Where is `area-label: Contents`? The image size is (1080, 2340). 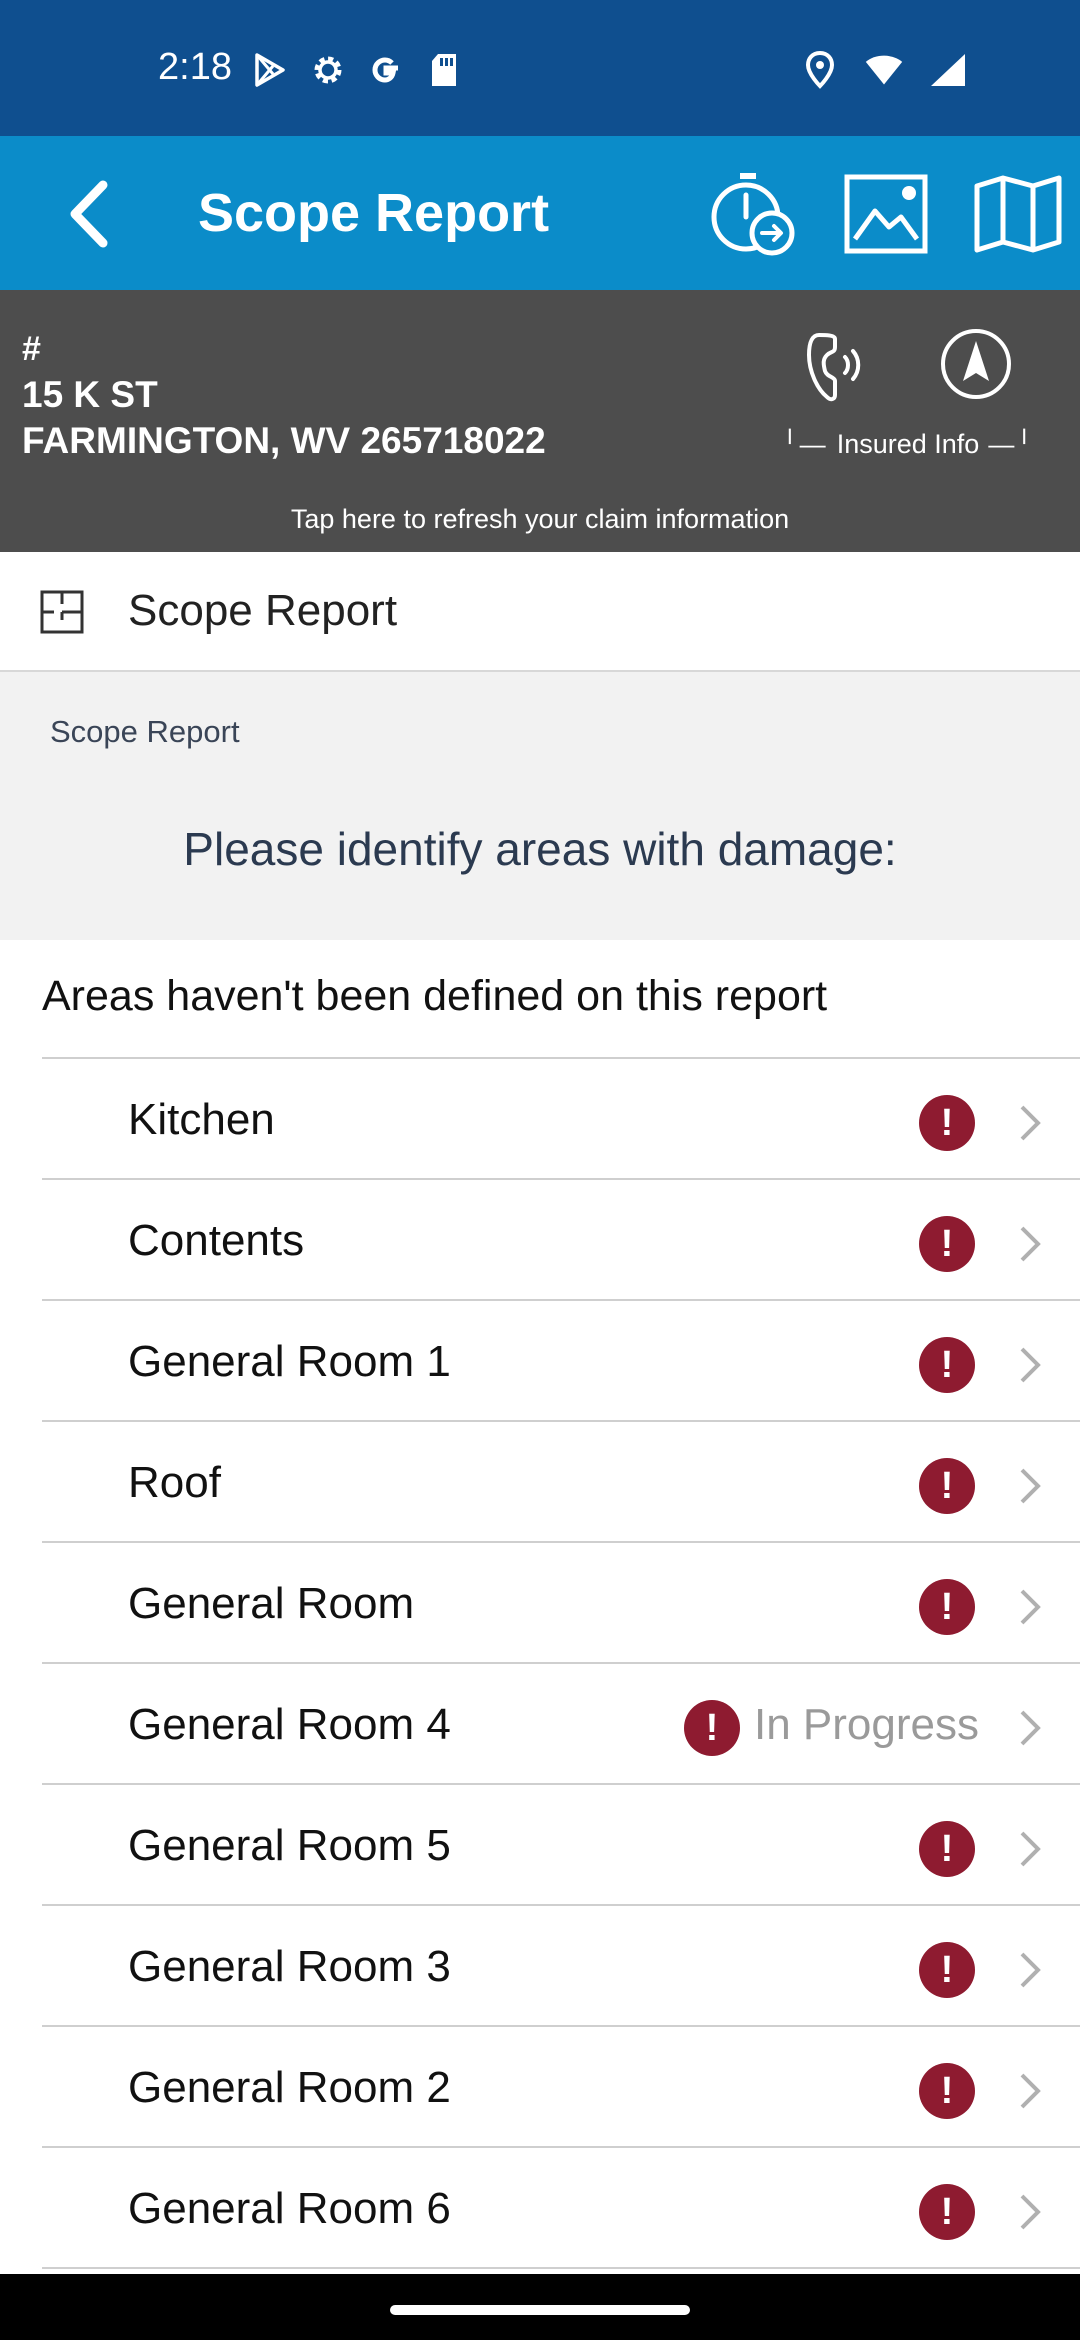
area-label: Contents is located at coordinates (216, 1240).